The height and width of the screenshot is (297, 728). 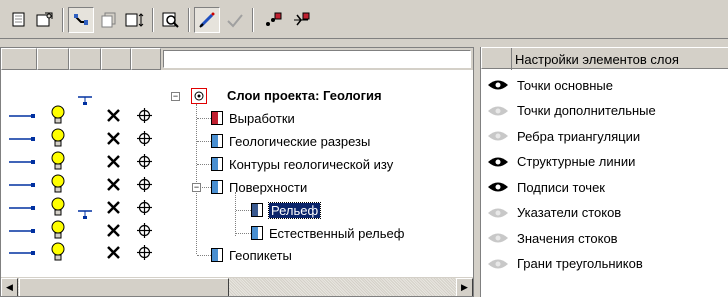 I want to click on column-header-delete, so click(x=116, y=59).